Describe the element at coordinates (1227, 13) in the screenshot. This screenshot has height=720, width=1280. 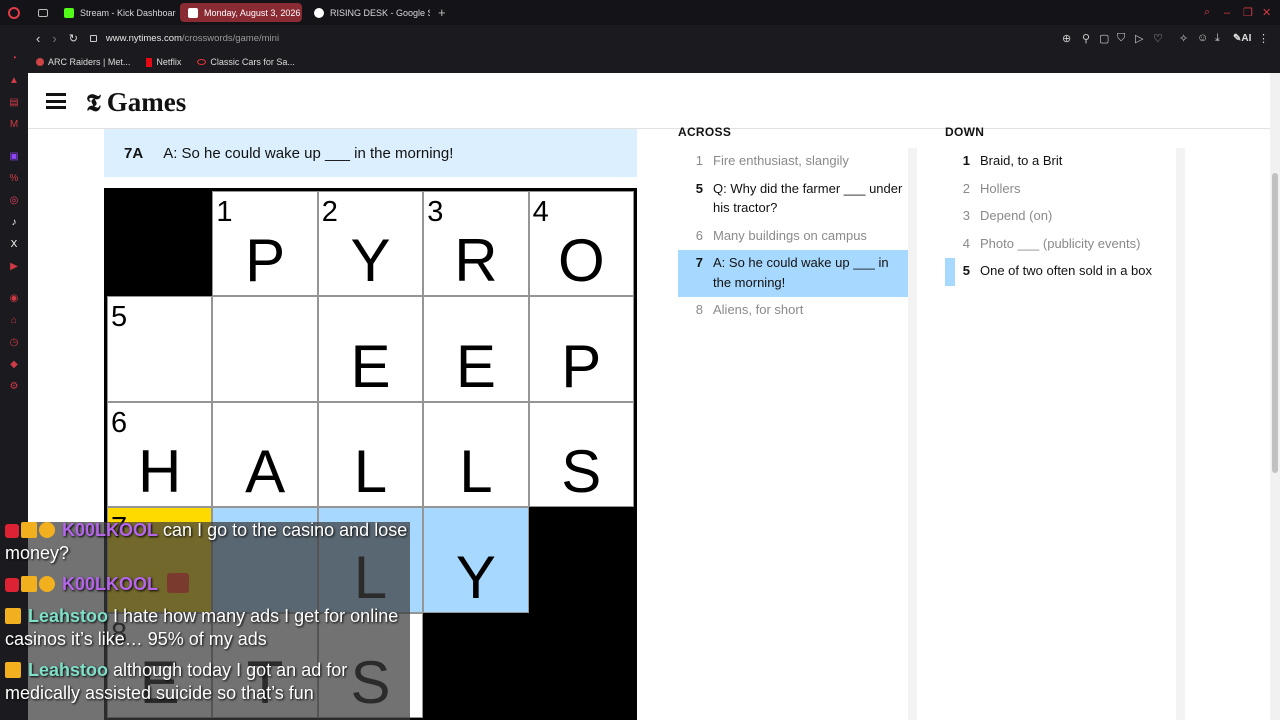
I see `minimize-icon: –` at that location.